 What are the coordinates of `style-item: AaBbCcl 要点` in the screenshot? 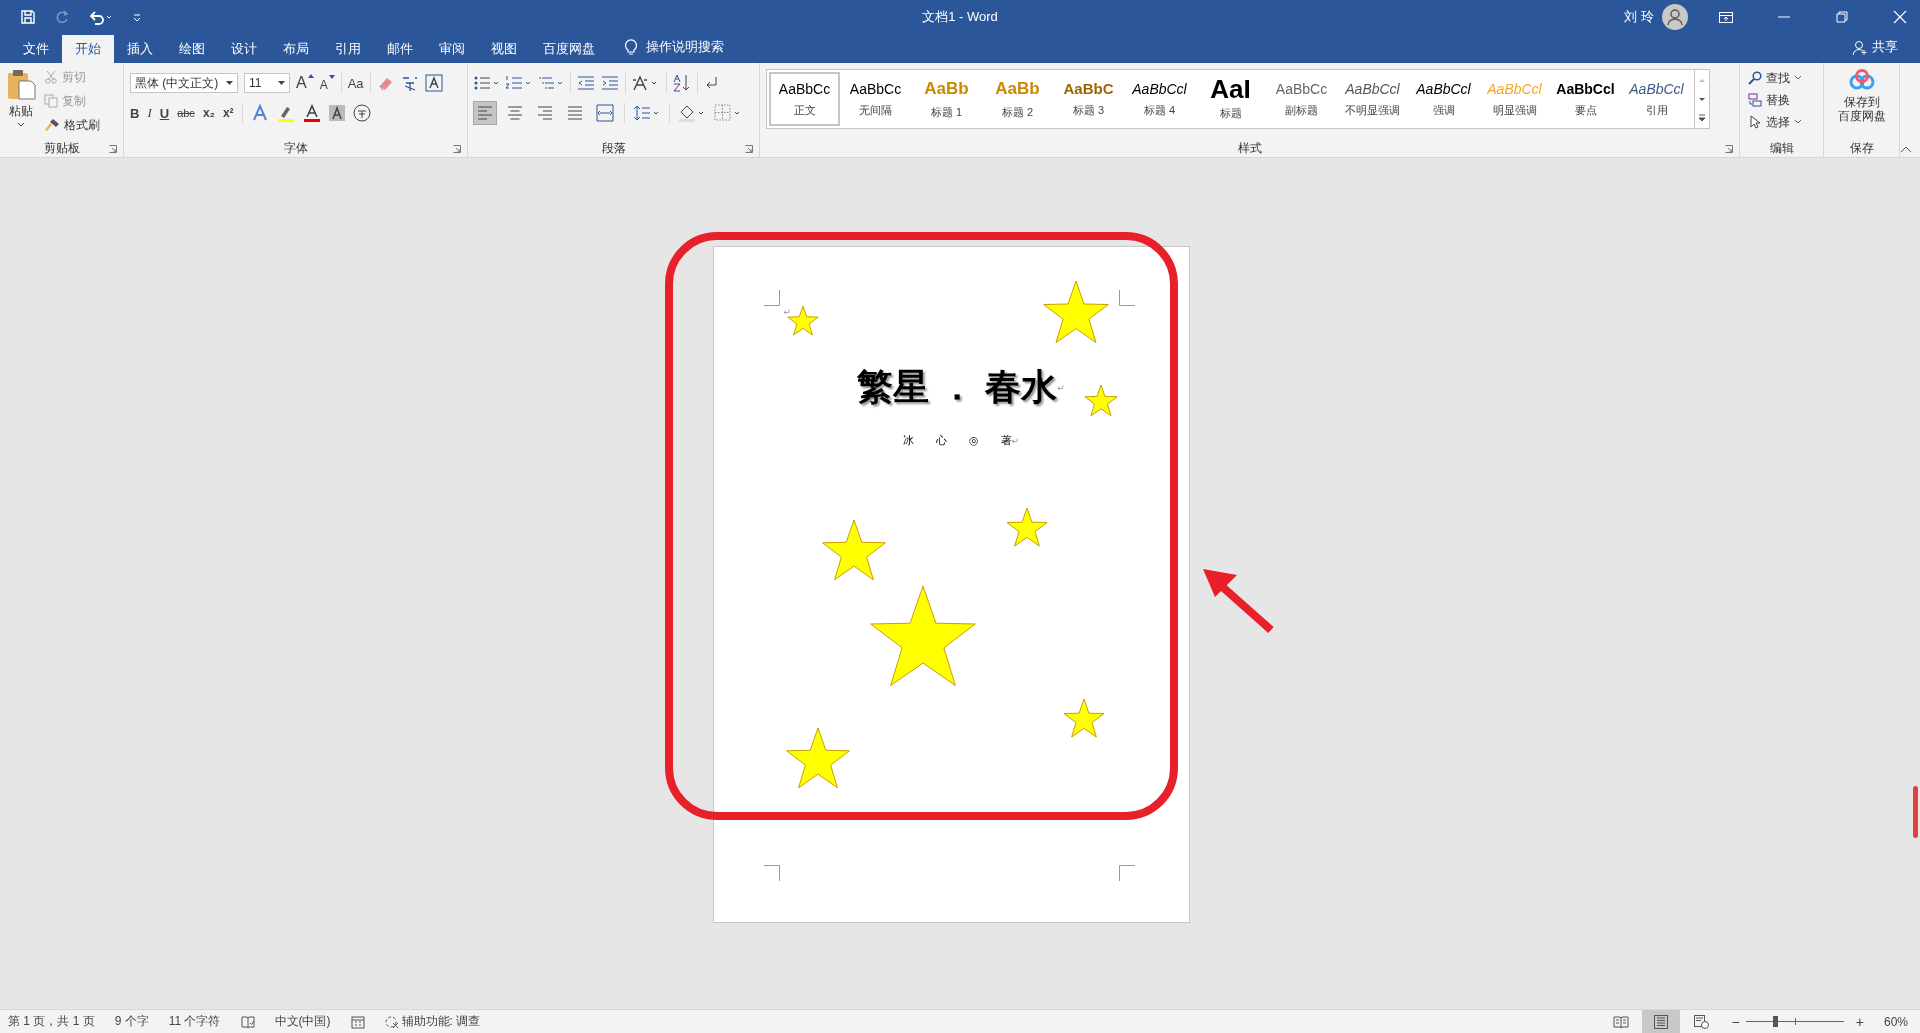 It's located at (1585, 99).